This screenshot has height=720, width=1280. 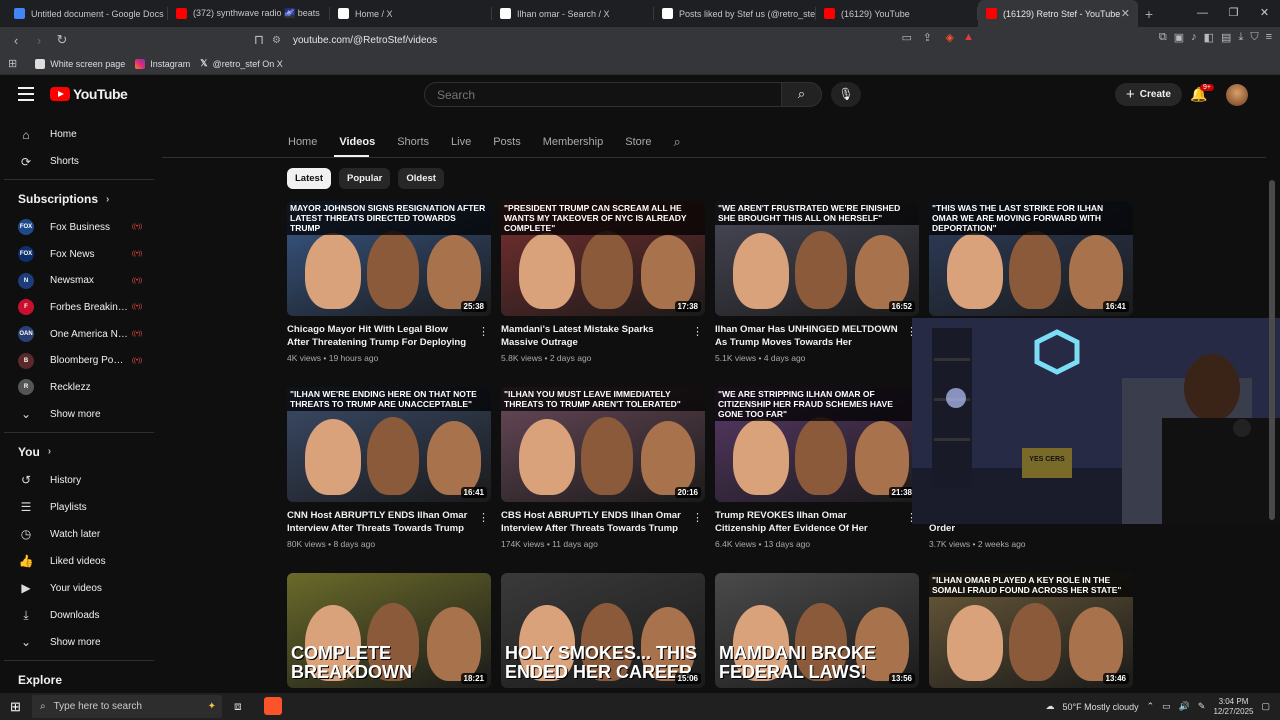 What do you see at coordinates (309, 178) in the screenshot?
I see `chip-latest: Latest` at bounding box center [309, 178].